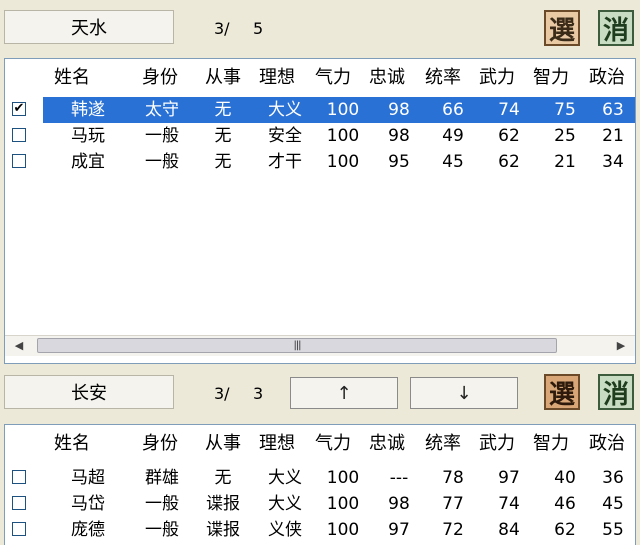 The image size is (640, 545). What do you see at coordinates (222, 393) in the screenshot?
I see `bottom-counter-current: 3/` at bounding box center [222, 393].